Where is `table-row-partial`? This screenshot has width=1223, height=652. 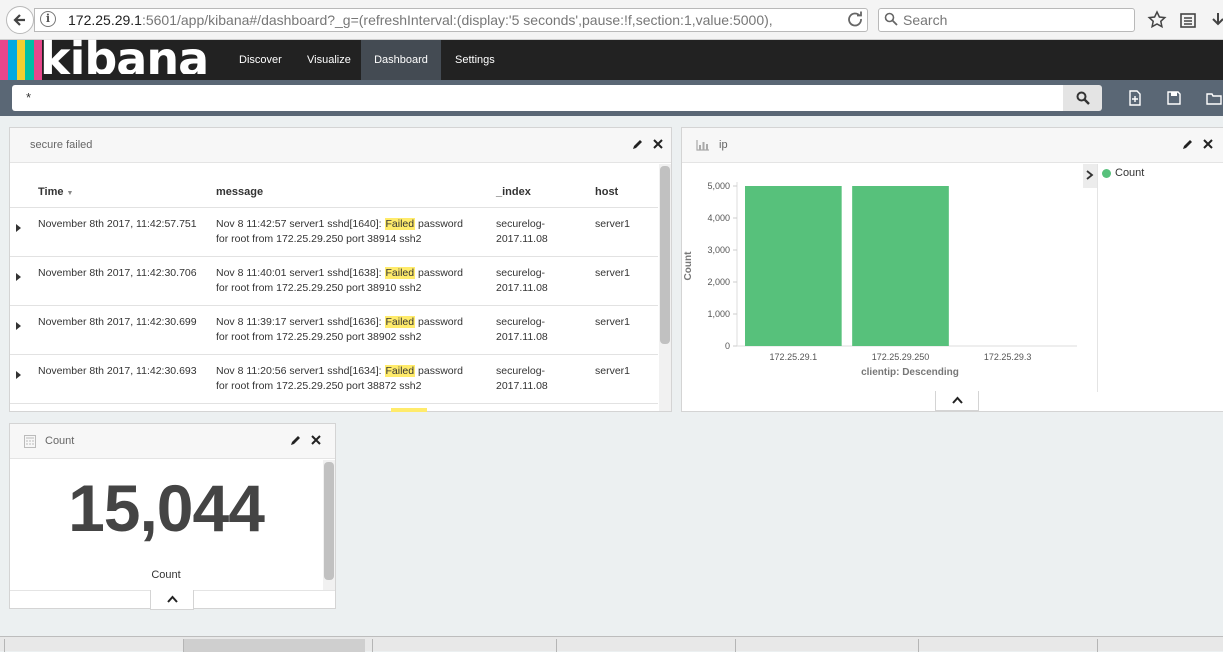
table-row-partial is located at coordinates (334, 407).